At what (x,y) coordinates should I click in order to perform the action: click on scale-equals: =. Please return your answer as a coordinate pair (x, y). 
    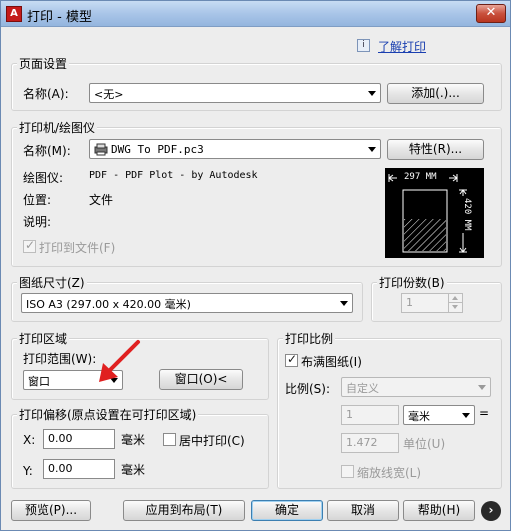
    Looking at the image, I should click on (484, 413).